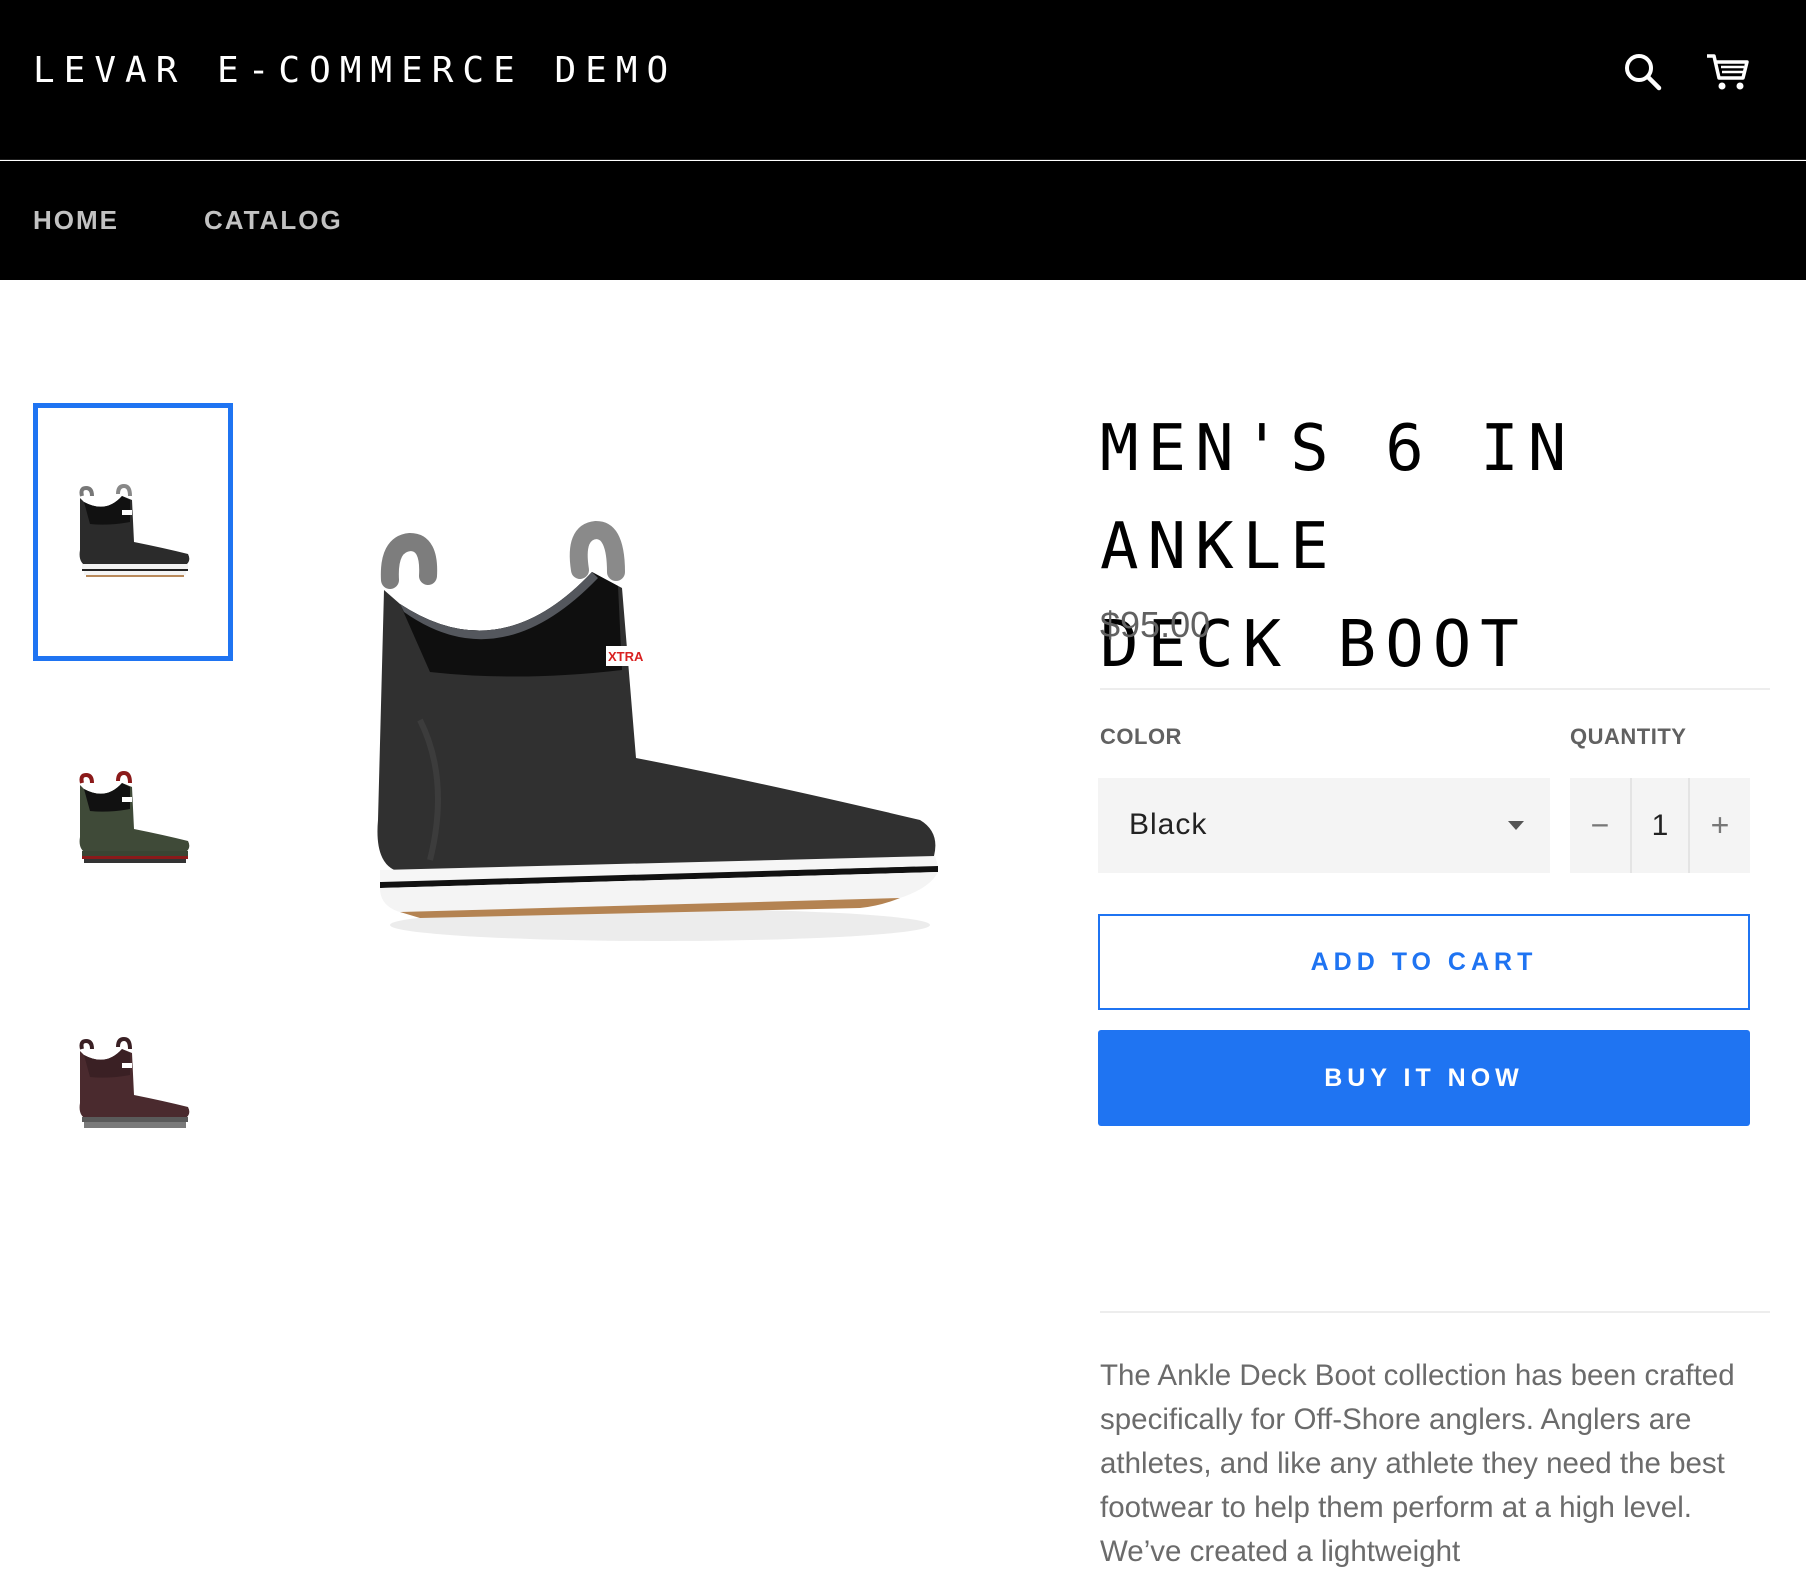  Describe the element at coordinates (134, 816) in the screenshot. I see `boot-thumbnail-green-image` at that location.